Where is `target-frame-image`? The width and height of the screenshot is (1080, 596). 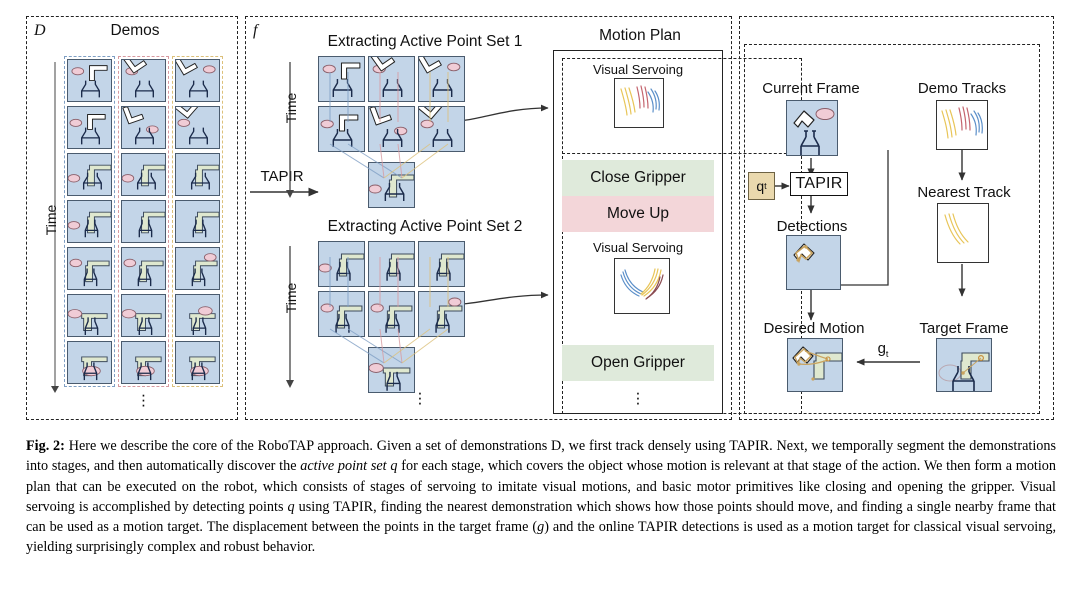
target-frame-image is located at coordinates (964, 365).